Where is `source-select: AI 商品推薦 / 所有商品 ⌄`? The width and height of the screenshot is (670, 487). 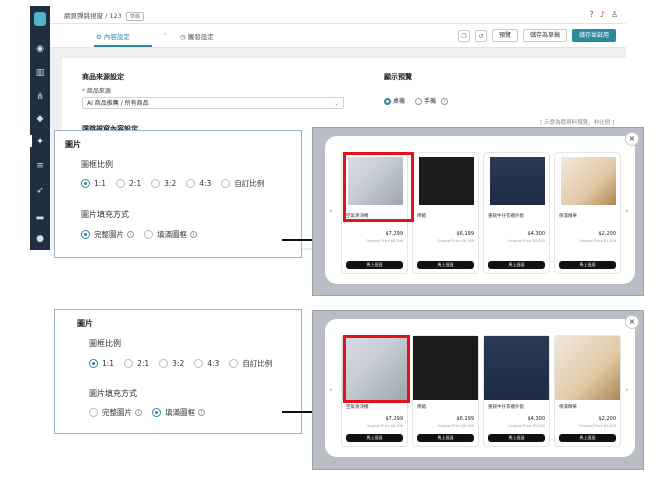 source-select: AI 商品推薦 / 所有商品 ⌄ is located at coordinates (213, 103).